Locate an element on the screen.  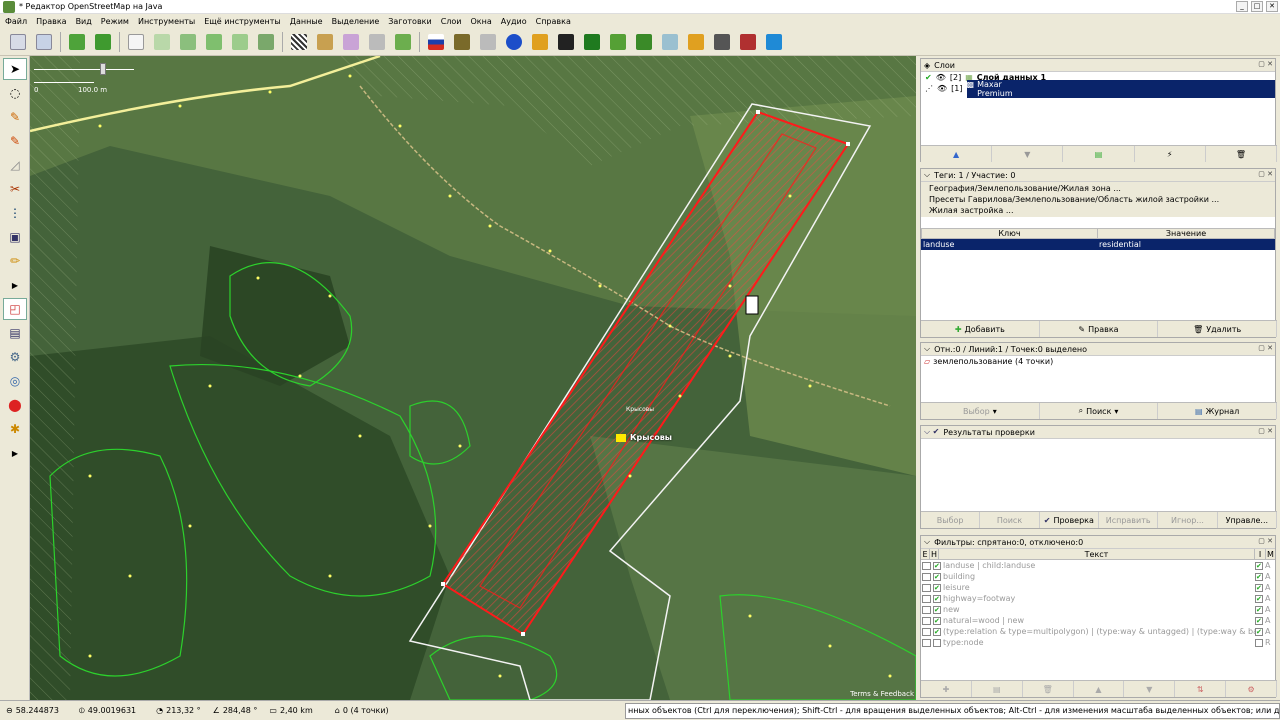
meadow-preset-icon is located at coordinates (618, 42).